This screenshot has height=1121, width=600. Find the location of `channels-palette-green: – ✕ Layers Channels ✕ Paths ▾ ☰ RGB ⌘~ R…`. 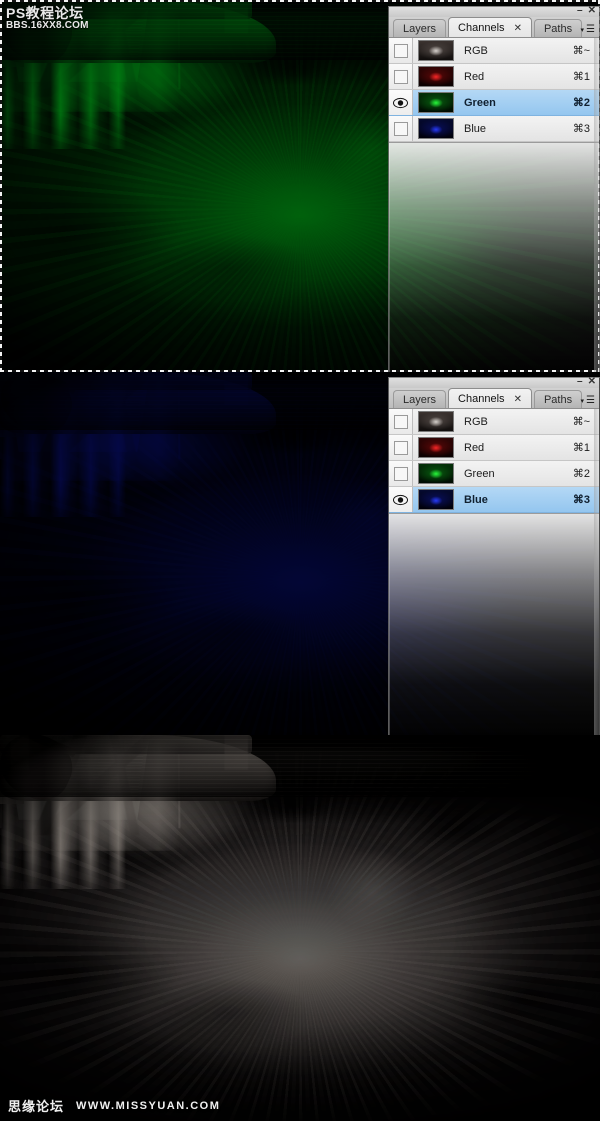

channels-palette-green: – ✕ Layers Channels ✕ Paths ▾ ☰ RGB ⌘~ R… is located at coordinates (494, 189).